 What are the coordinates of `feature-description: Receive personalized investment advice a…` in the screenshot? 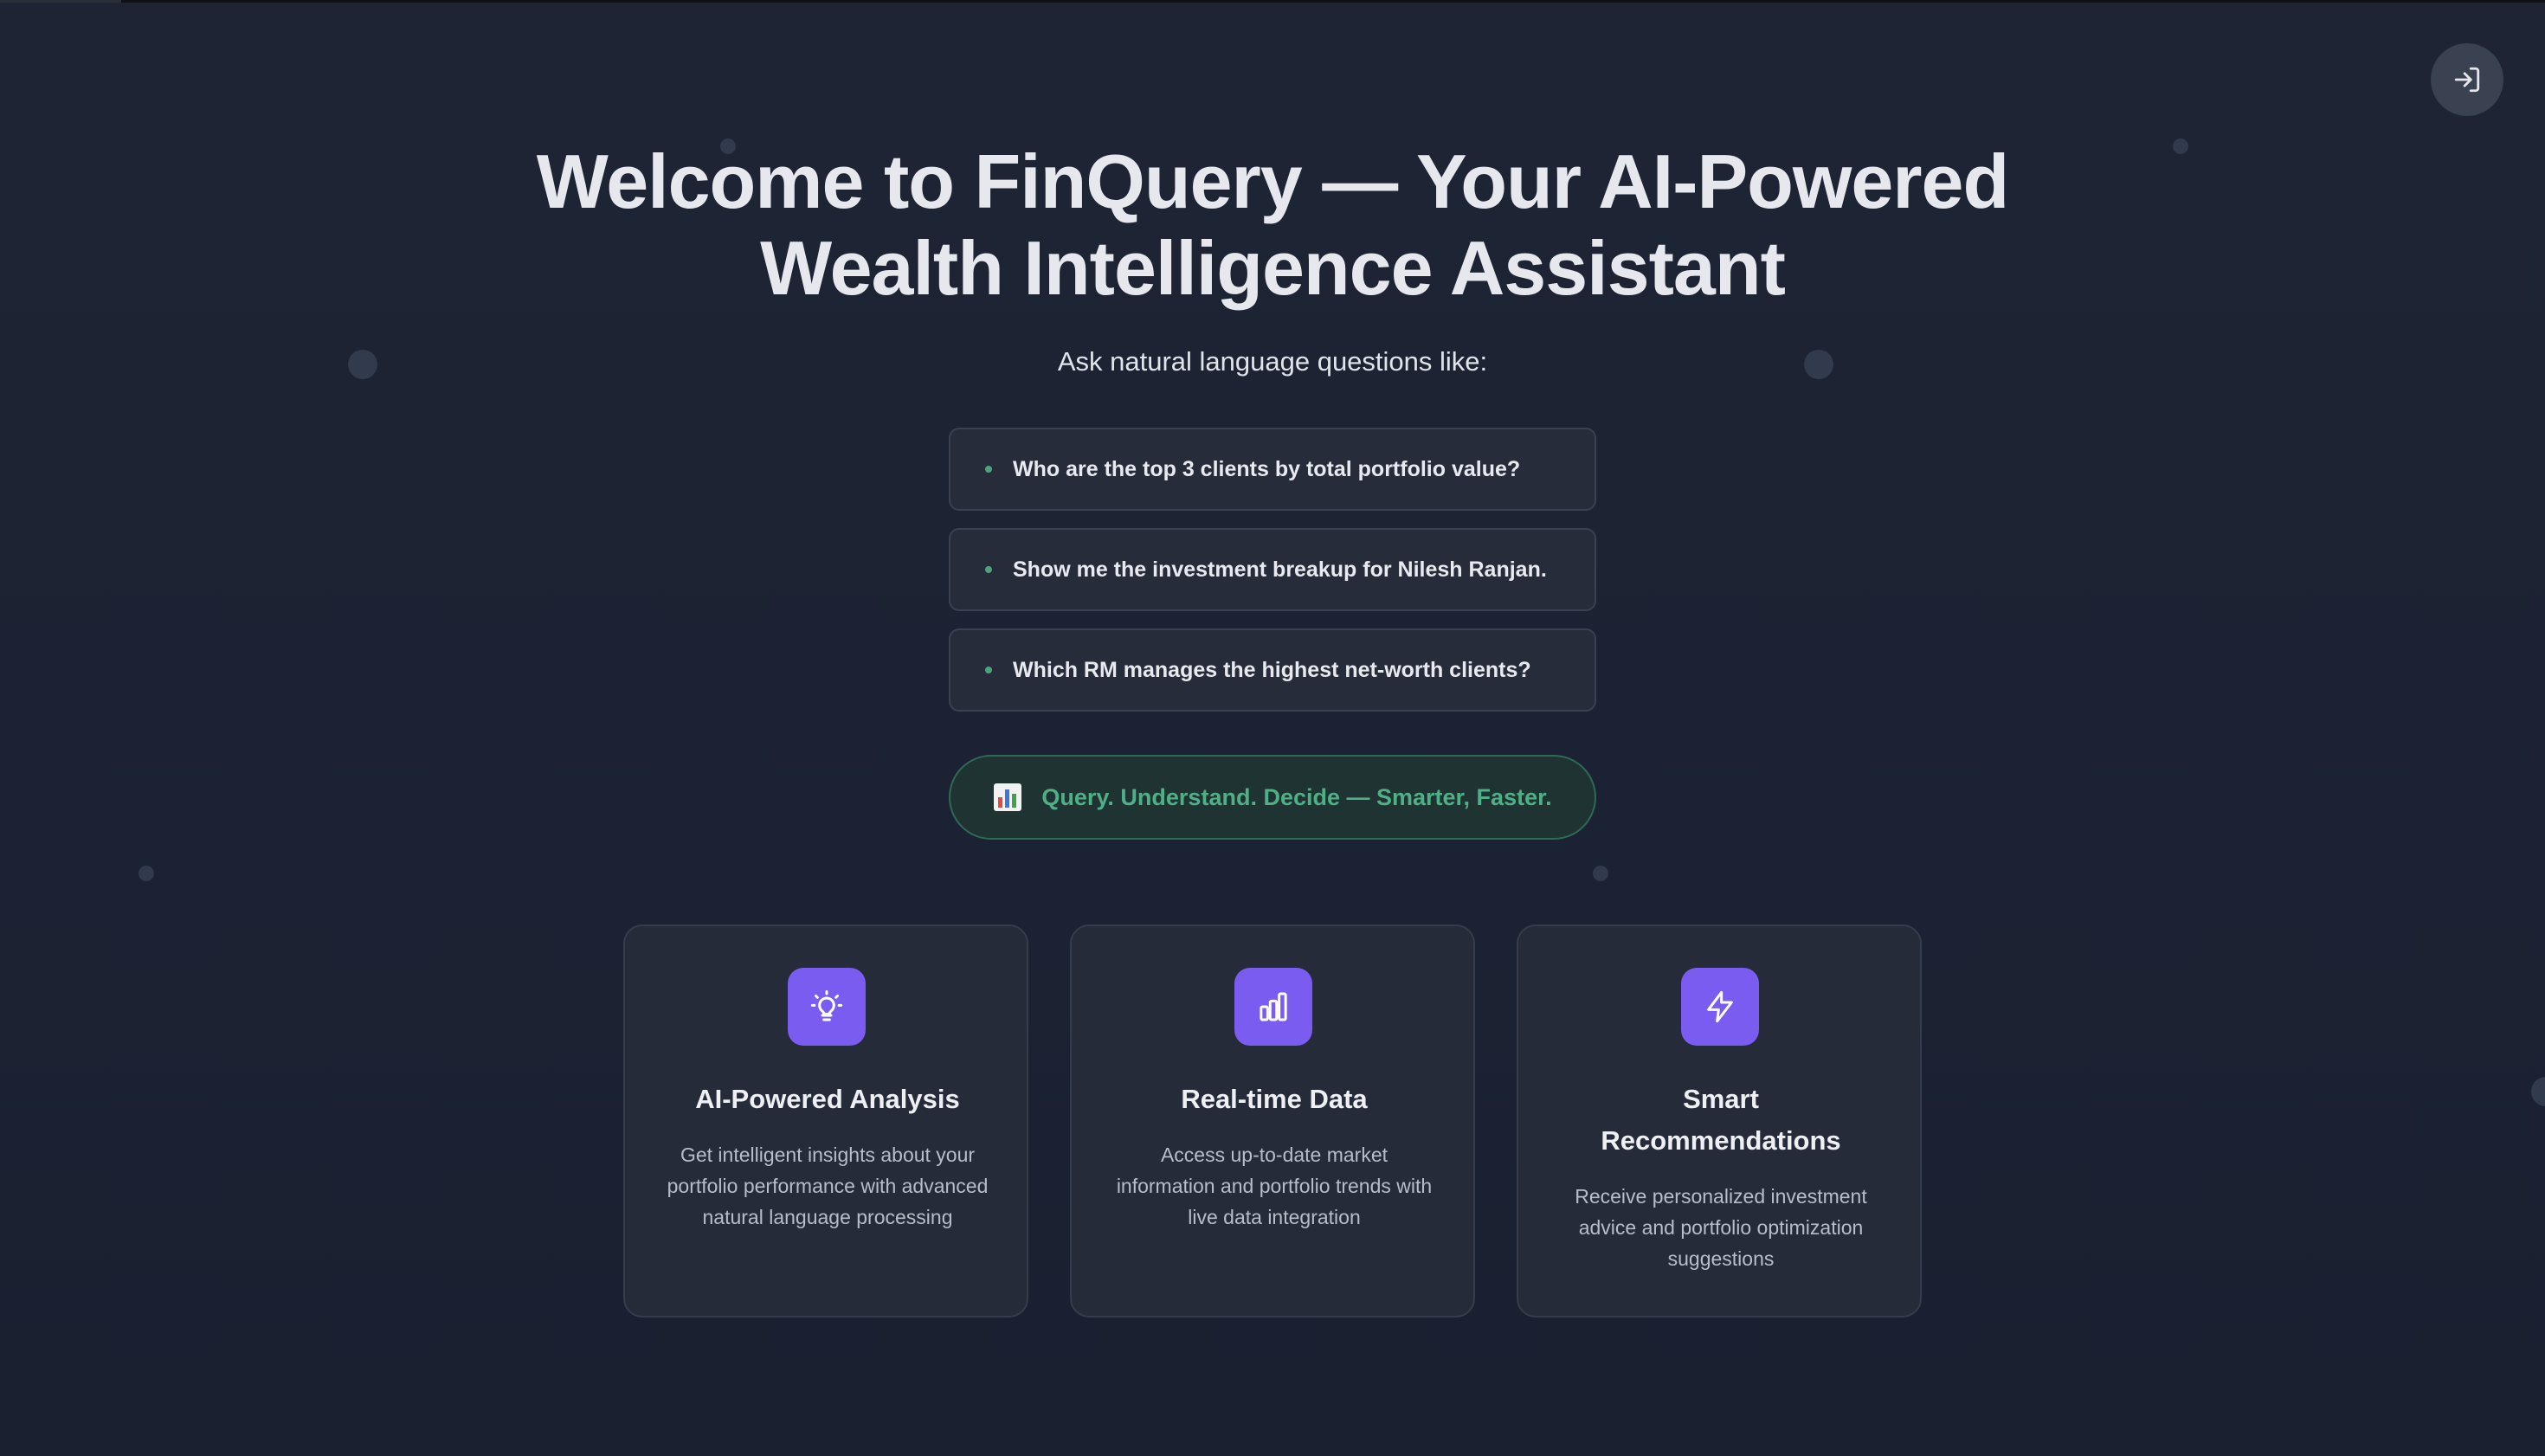 It's located at (1721, 1227).